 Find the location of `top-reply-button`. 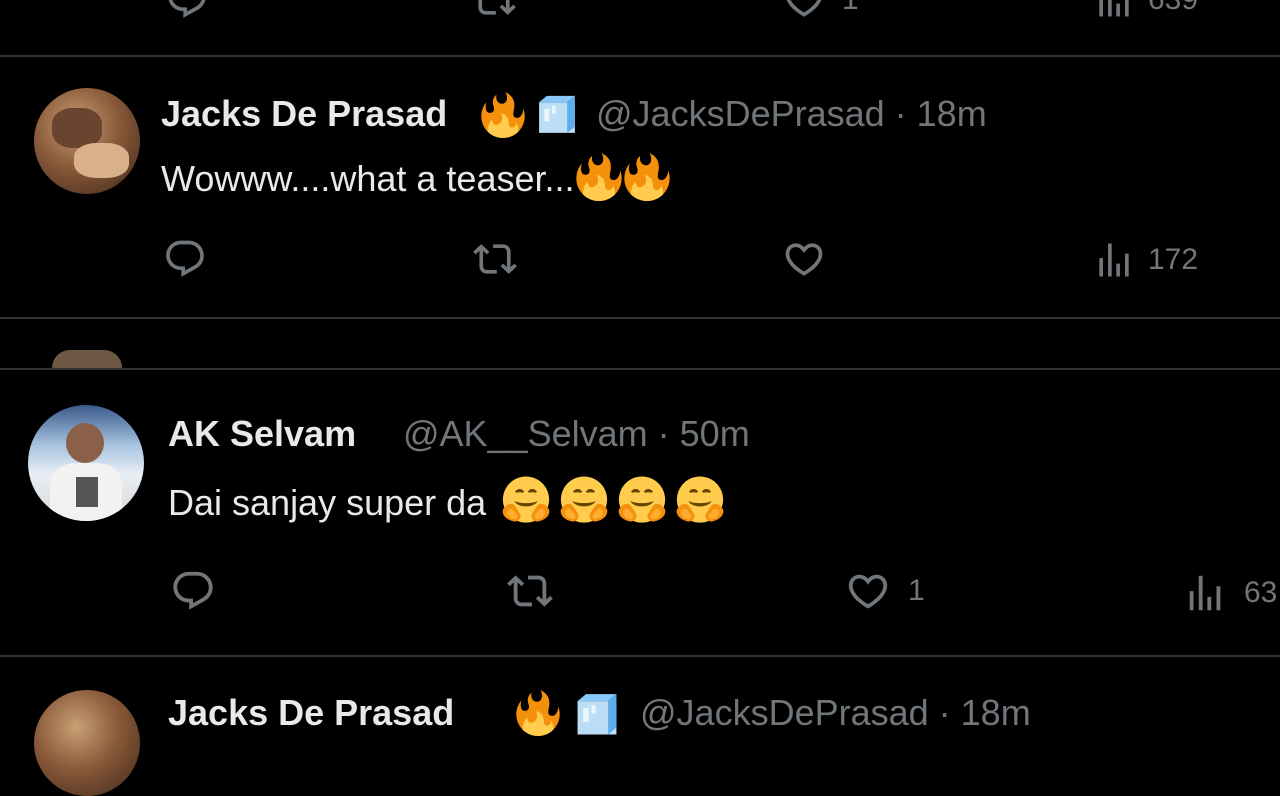

top-reply-button is located at coordinates (187, 11).